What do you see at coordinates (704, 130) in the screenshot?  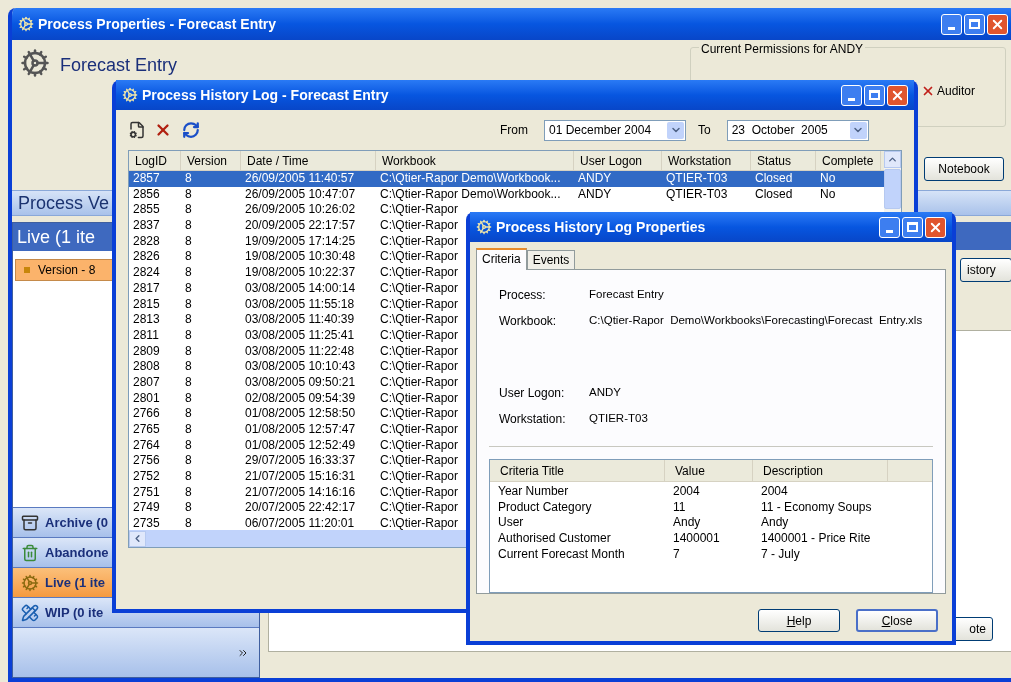 I see `to-label: To` at bounding box center [704, 130].